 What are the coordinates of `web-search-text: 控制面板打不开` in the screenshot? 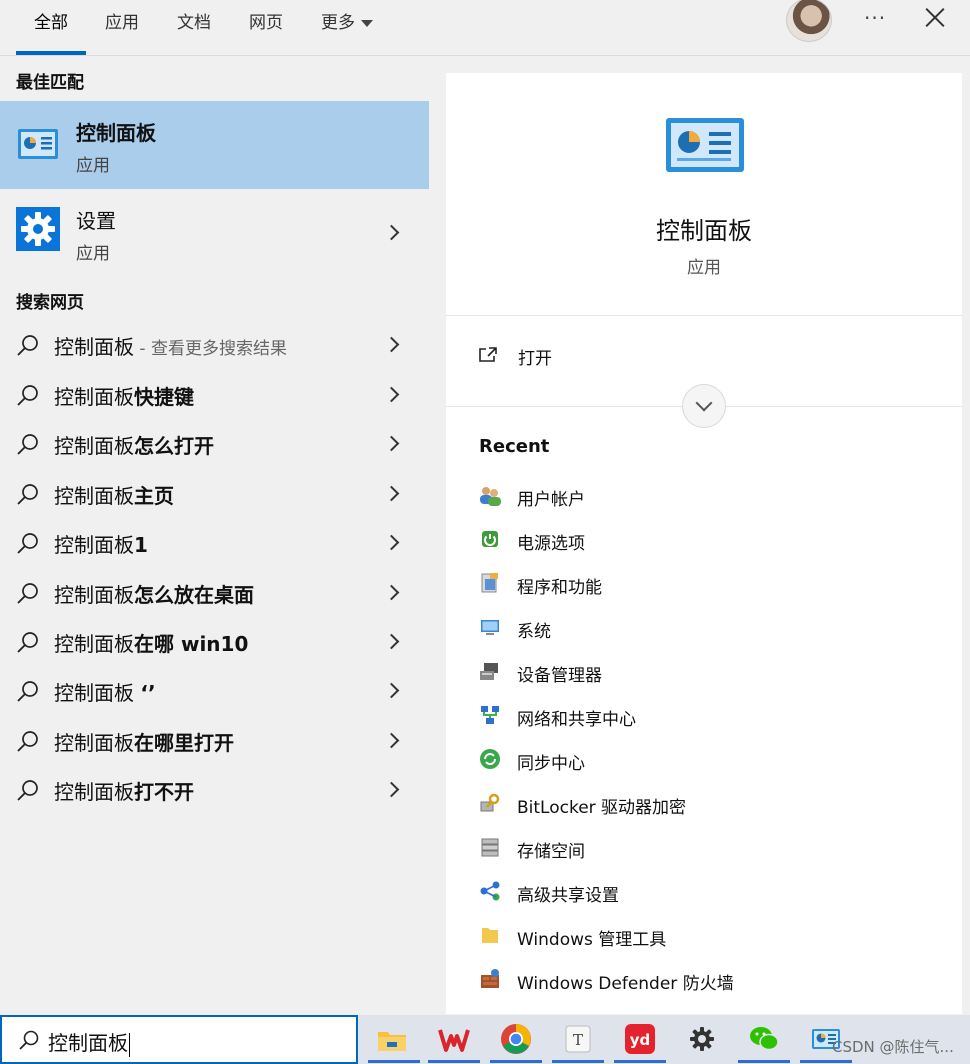 It's located at (124, 790).